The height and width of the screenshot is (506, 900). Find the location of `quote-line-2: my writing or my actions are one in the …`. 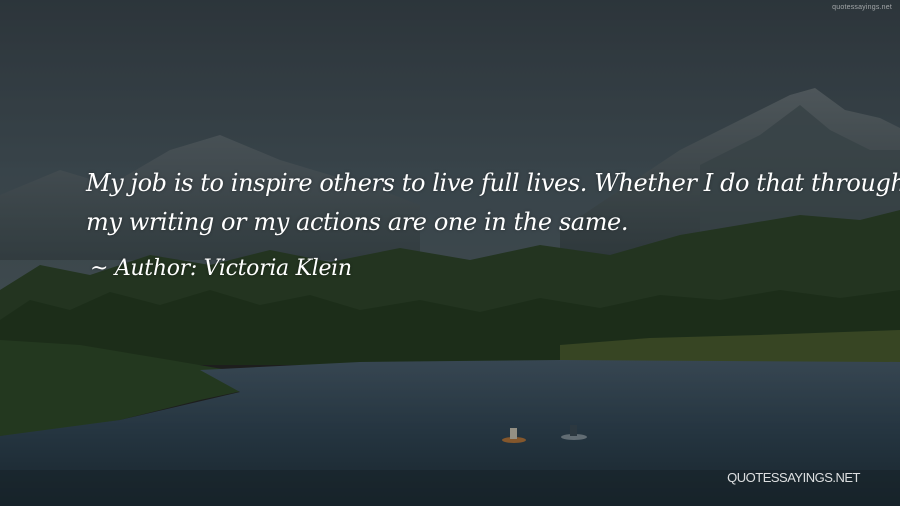

quote-line-2: my writing or my actions are one in the … is located at coordinates (357, 222).